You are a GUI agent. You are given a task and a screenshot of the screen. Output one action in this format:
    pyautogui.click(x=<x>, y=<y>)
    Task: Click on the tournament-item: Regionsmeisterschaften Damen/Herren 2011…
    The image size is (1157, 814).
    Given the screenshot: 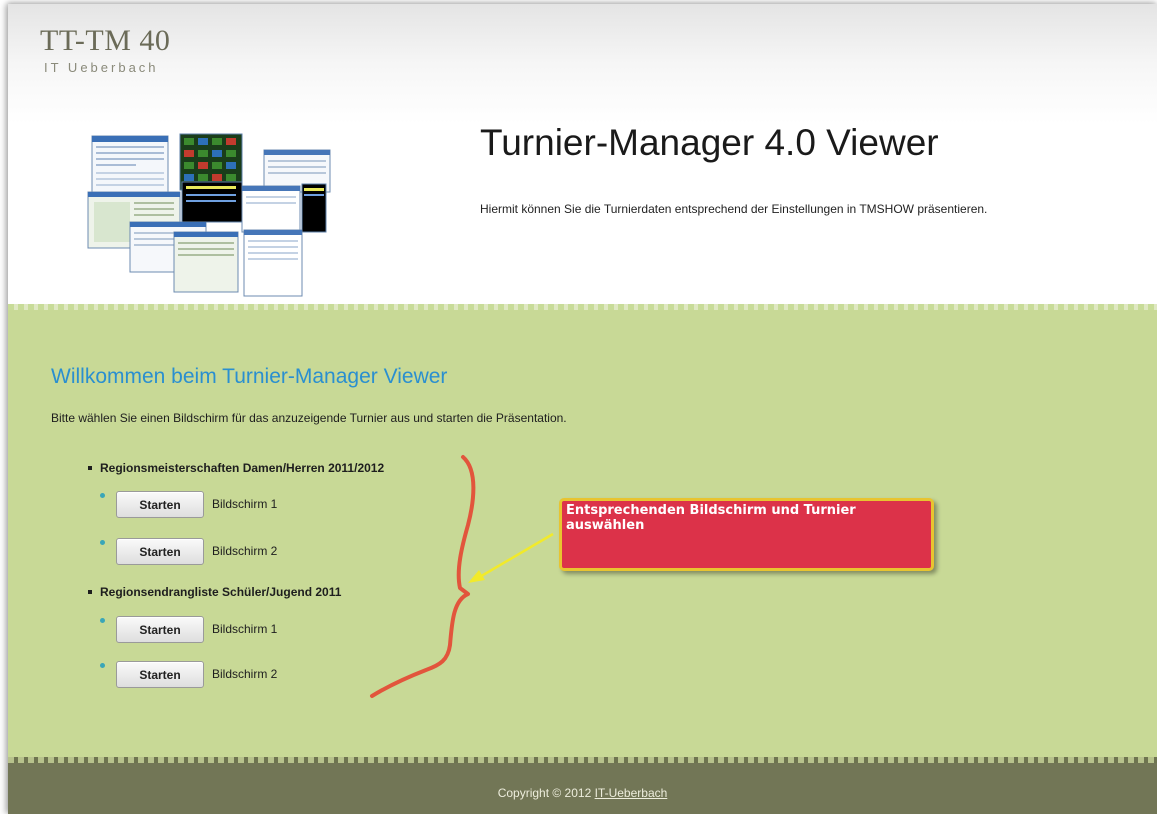 What is the action you would take?
    pyautogui.click(x=236, y=468)
    